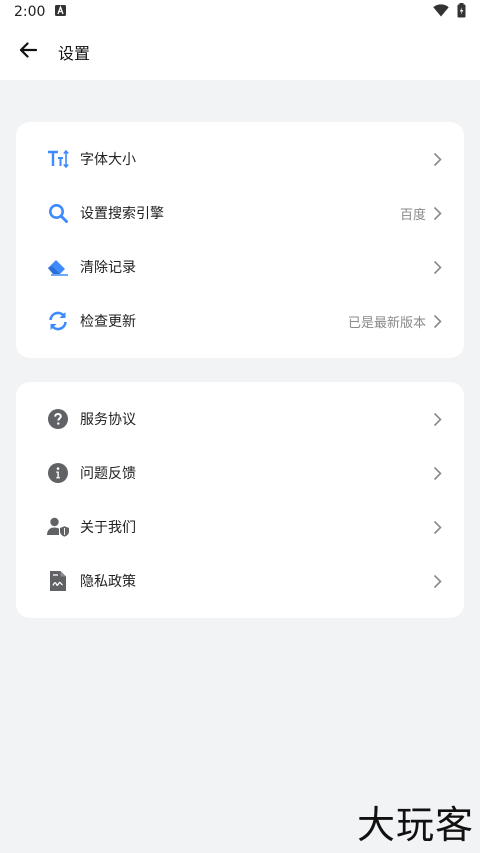  What do you see at coordinates (58, 527) in the screenshot?
I see `user-shield-icon` at bounding box center [58, 527].